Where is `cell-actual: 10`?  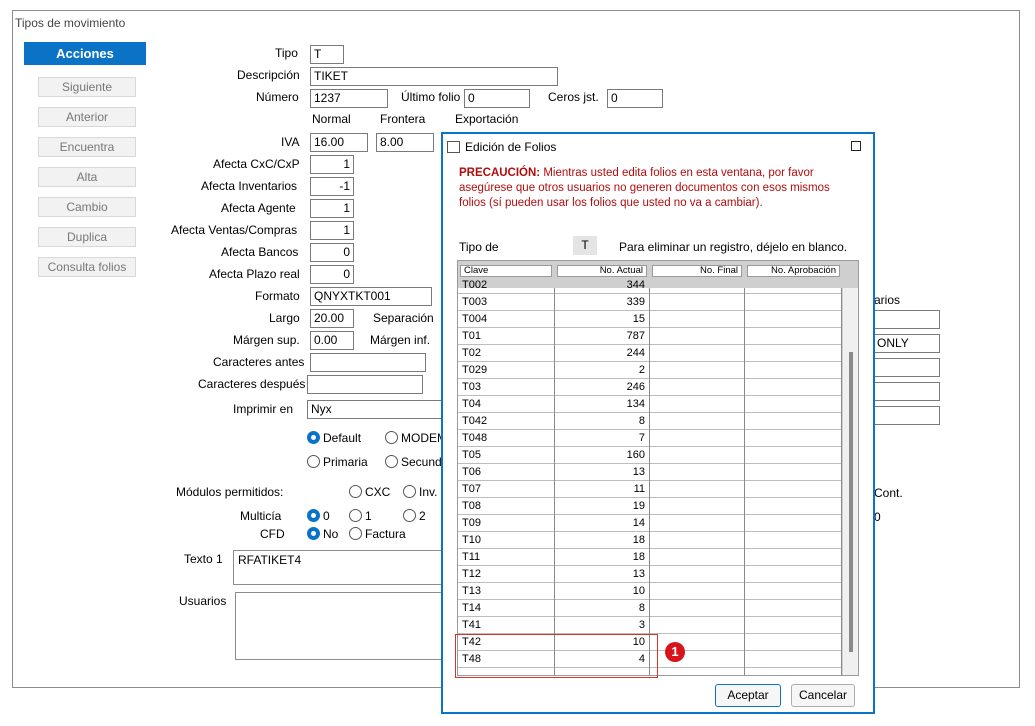 cell-actual: 10 is located at coordinates (602, 591).